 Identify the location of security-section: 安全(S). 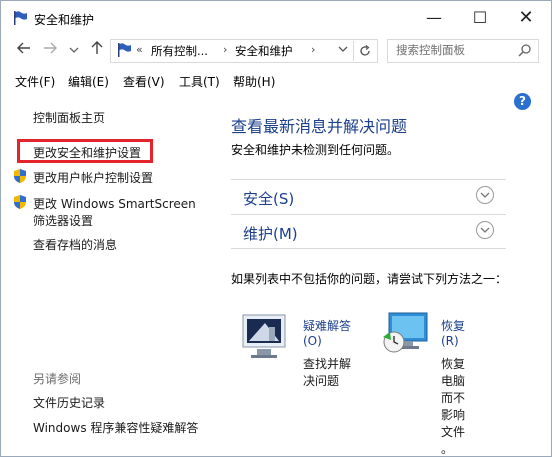
(368, 196).